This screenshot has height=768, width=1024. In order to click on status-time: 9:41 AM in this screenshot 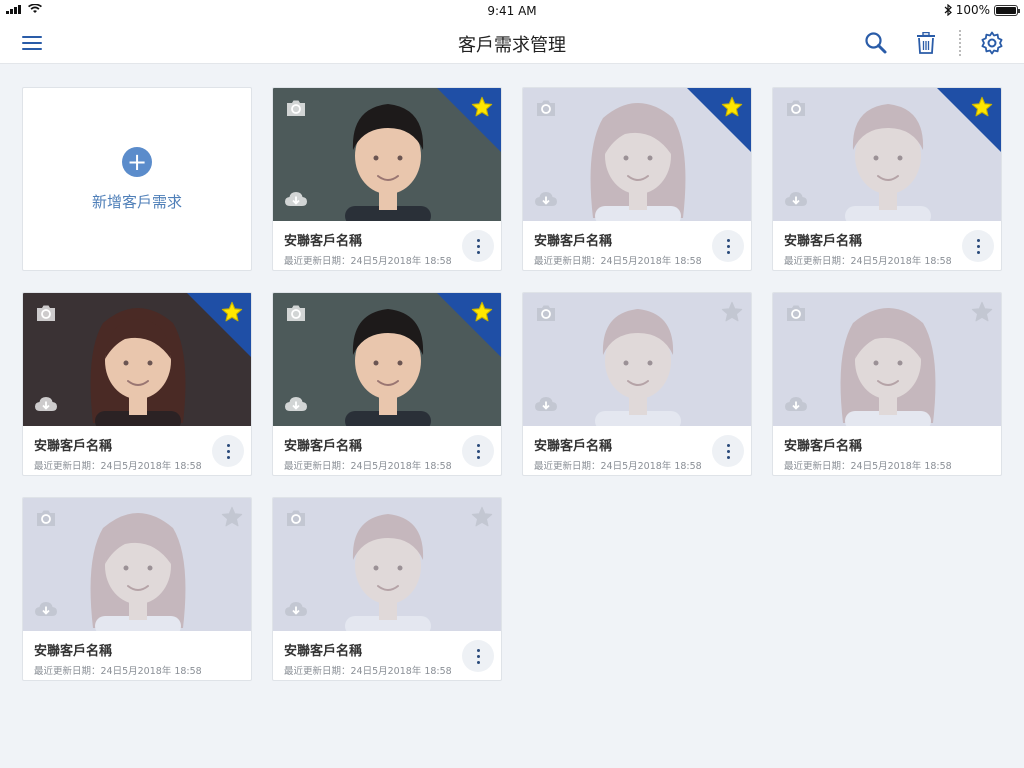, I will do `click(512, 11)`.